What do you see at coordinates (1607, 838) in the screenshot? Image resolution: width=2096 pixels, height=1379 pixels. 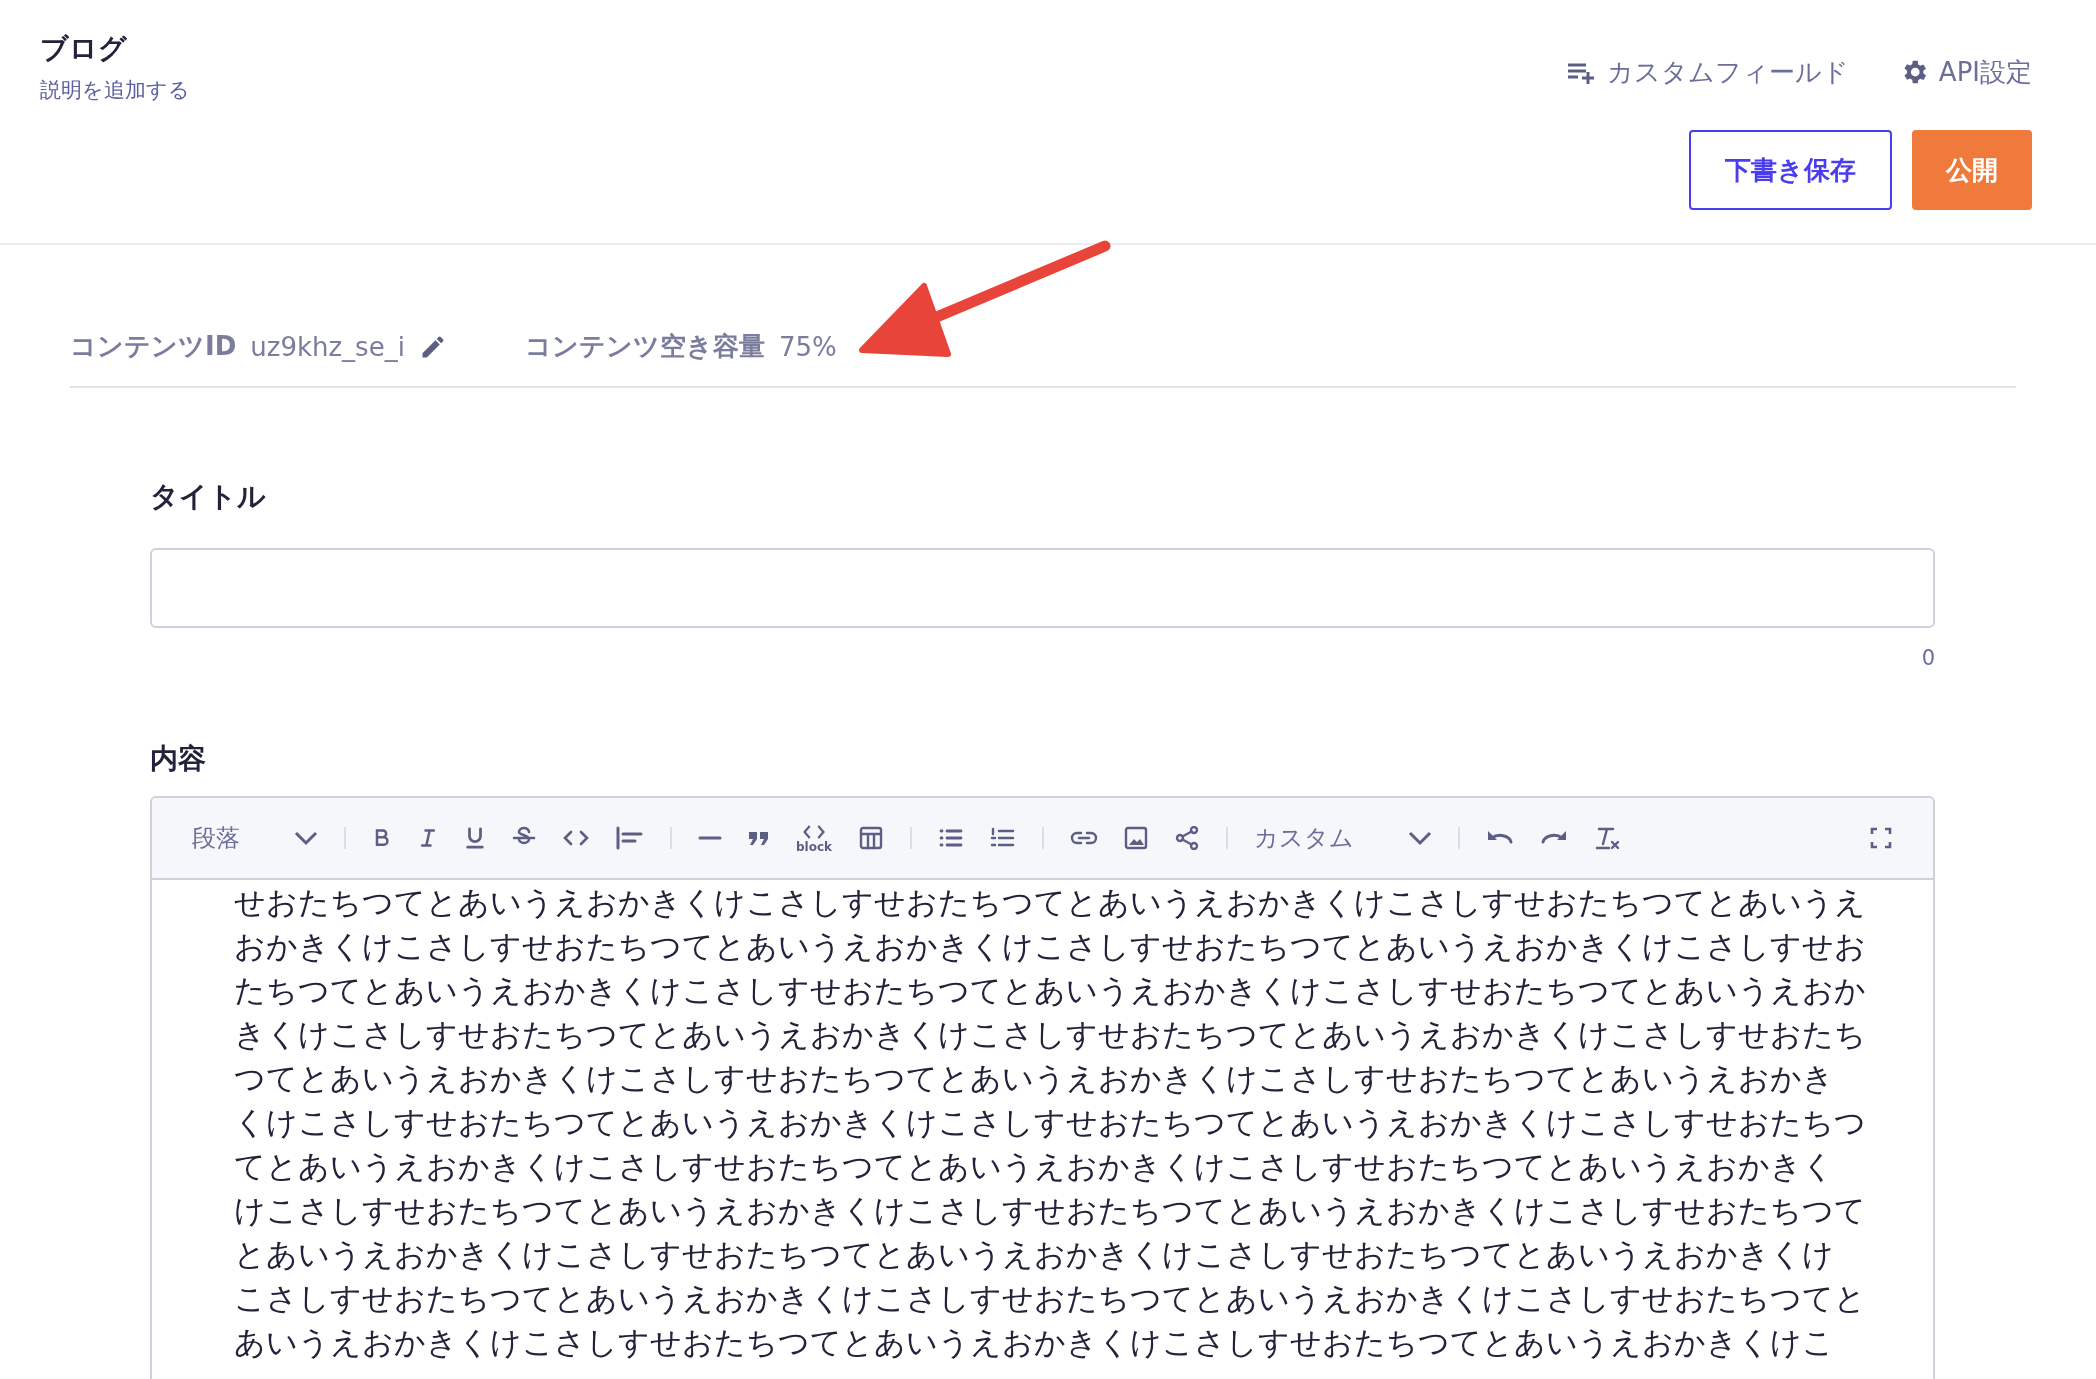 I see `clear-formatting-icon` at bounding box center [1607, 838].